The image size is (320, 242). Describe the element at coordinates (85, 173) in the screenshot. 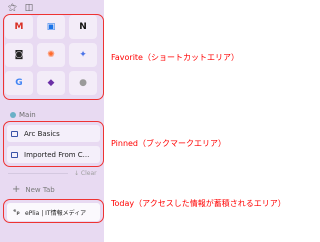

I see `clear-button: ↓ Clear` at that location.